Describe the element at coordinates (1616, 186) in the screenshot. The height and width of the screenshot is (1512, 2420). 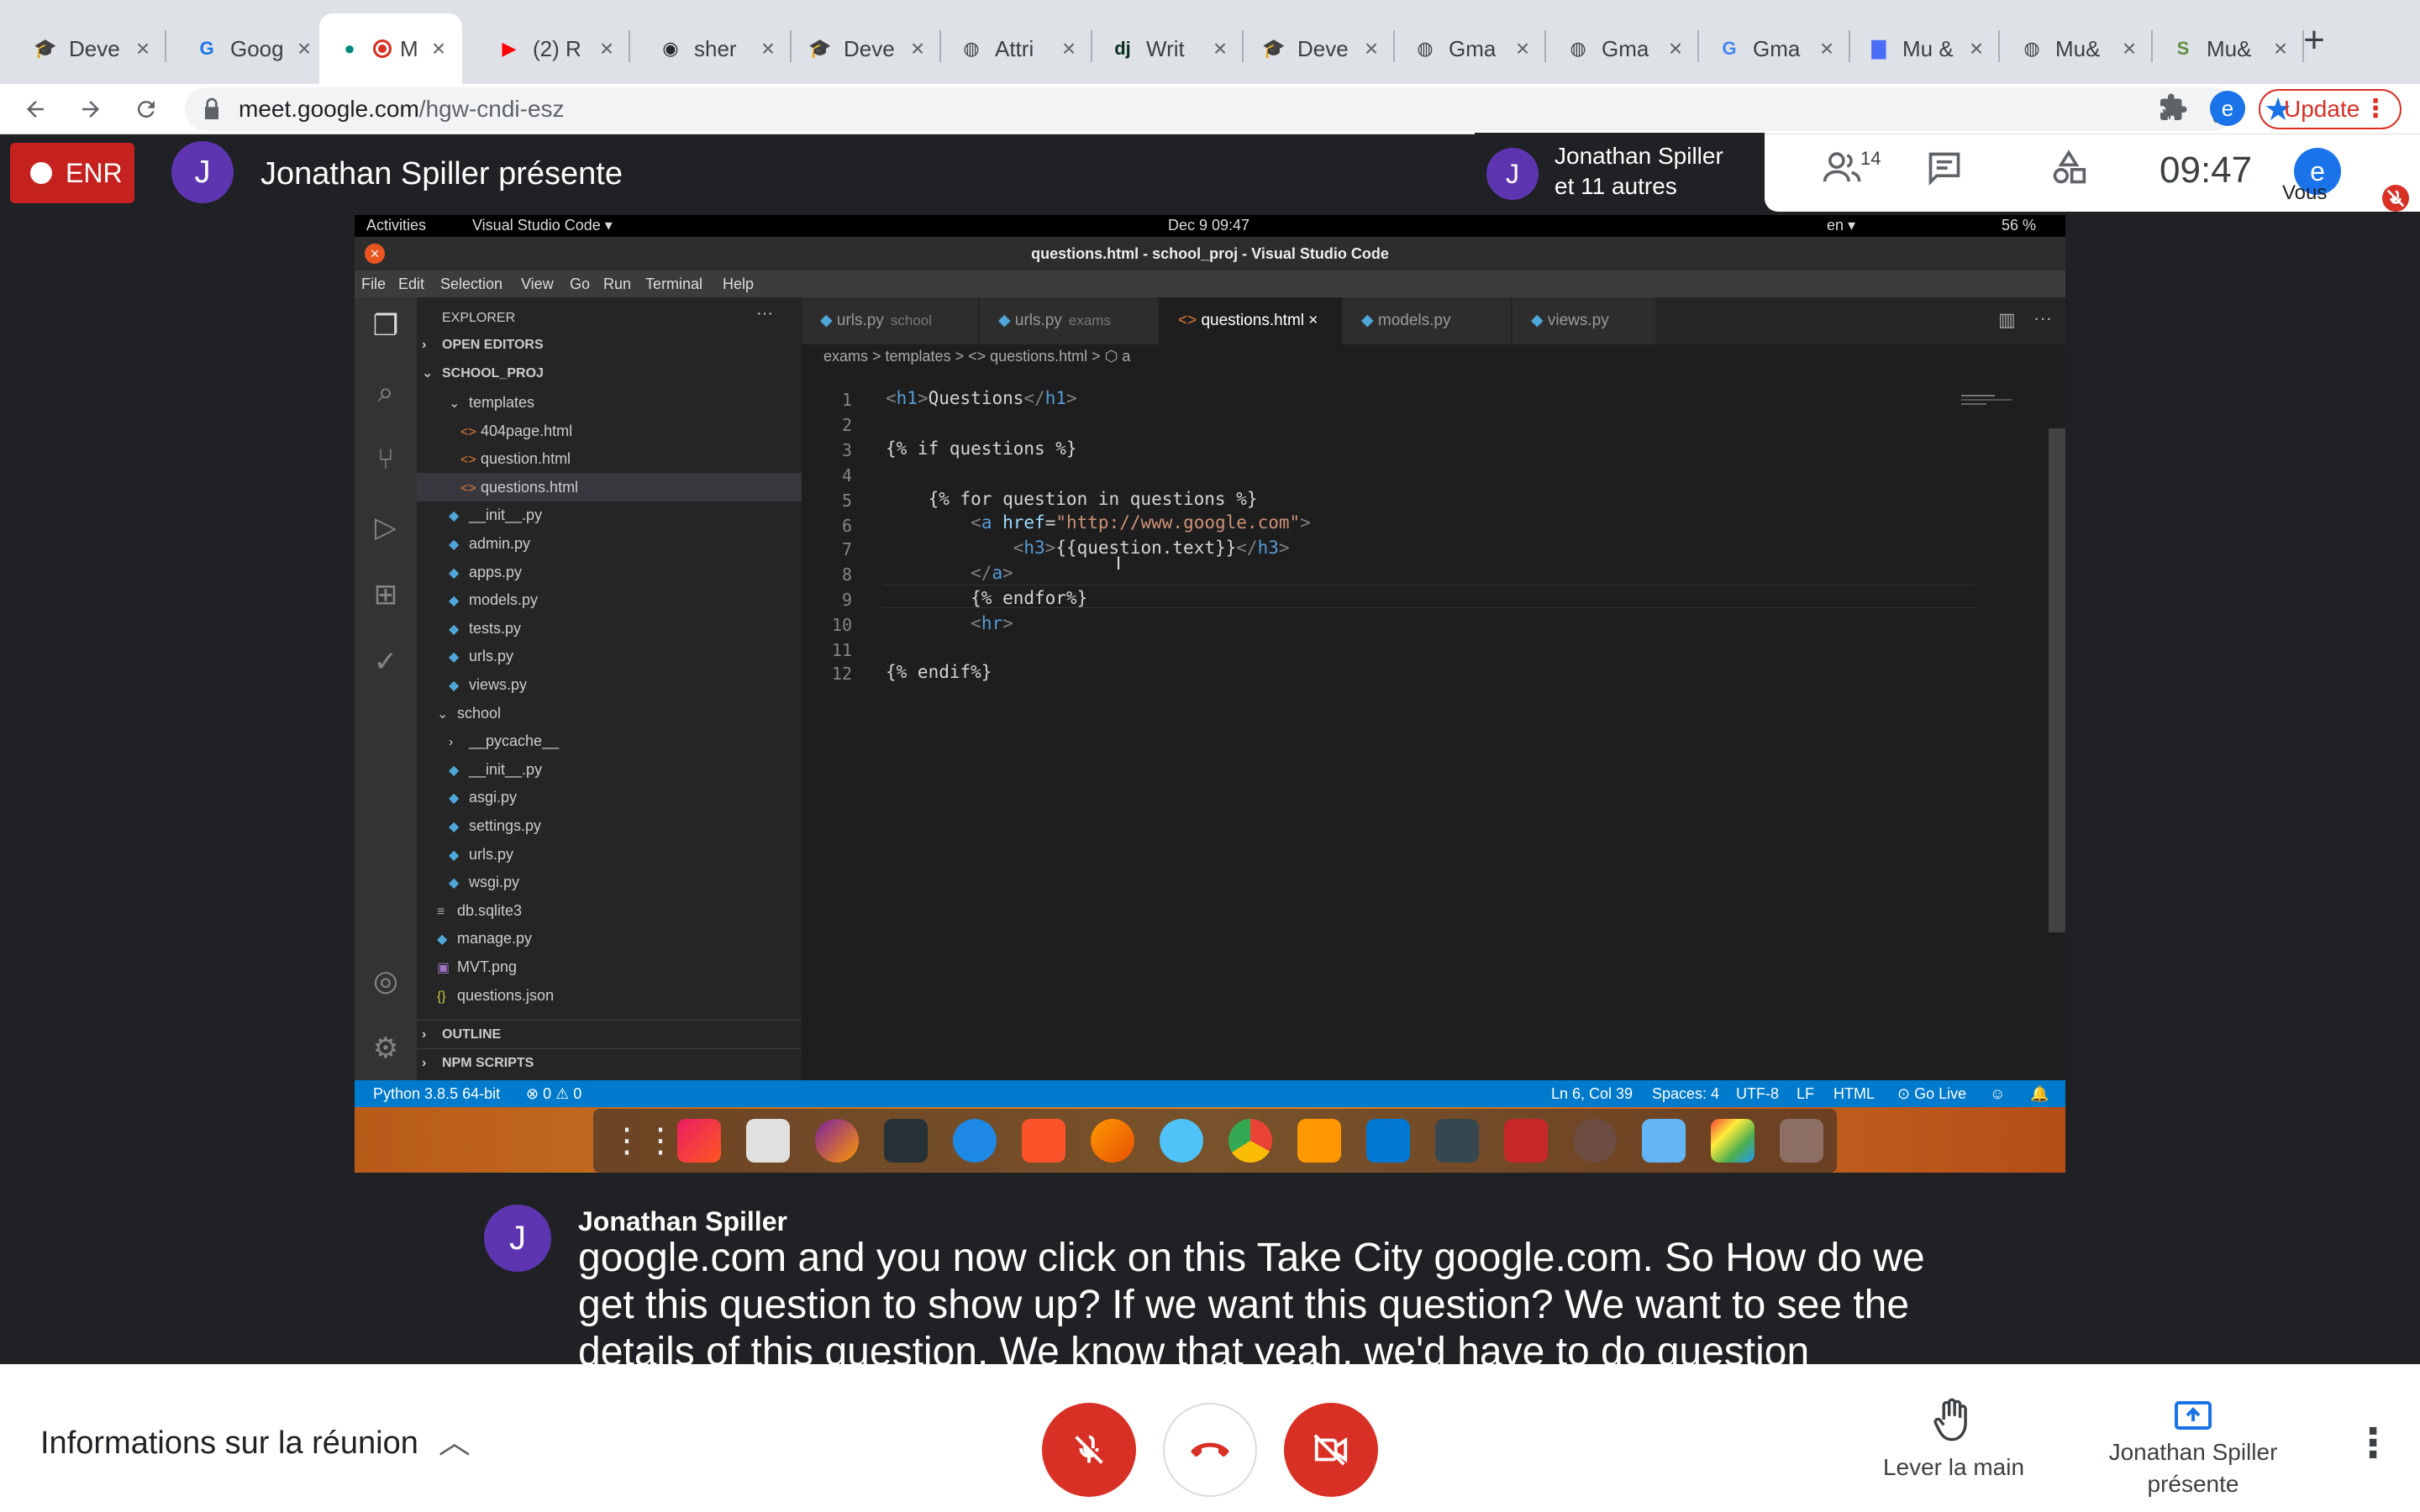
I see `participant-others: et 11 autres` at that location.